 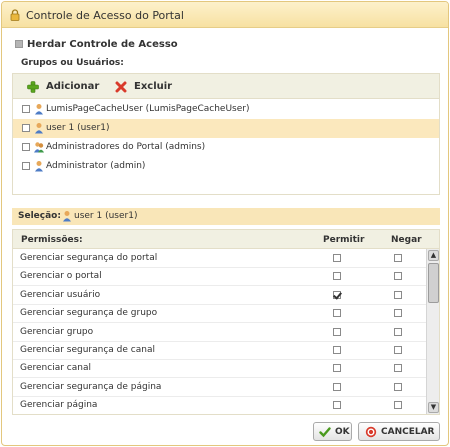 I want to click on permission-row: Gerenciar o portal, so click(x=219, y=277).